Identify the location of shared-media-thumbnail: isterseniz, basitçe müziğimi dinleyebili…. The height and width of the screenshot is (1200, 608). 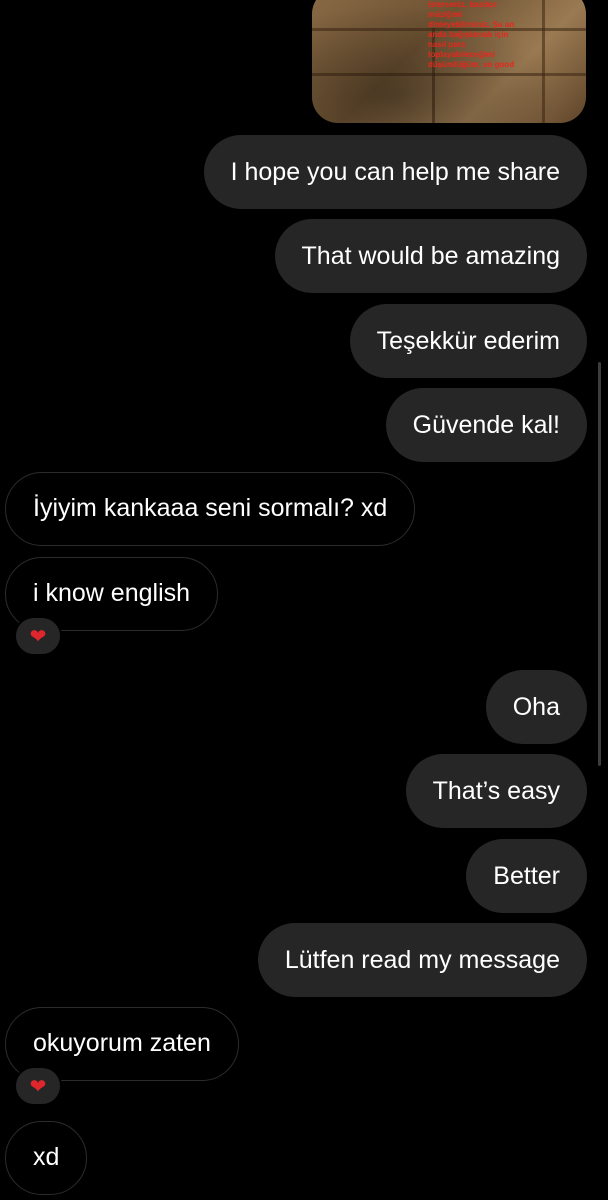
(449, 61).